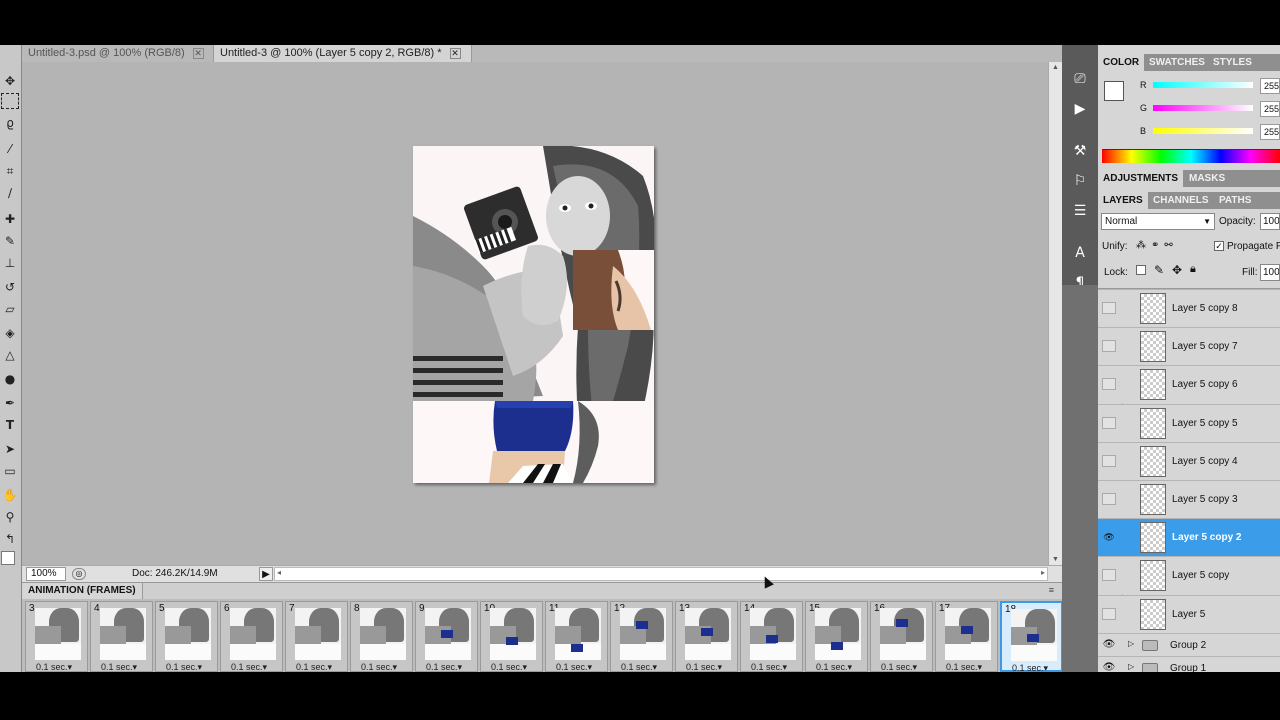 This screenshot has width=1280, height=720. Describe the element at coordinates (1031, 637) in the screenshot. I see `animation-frame: 180.1 sec.▾` at that location.